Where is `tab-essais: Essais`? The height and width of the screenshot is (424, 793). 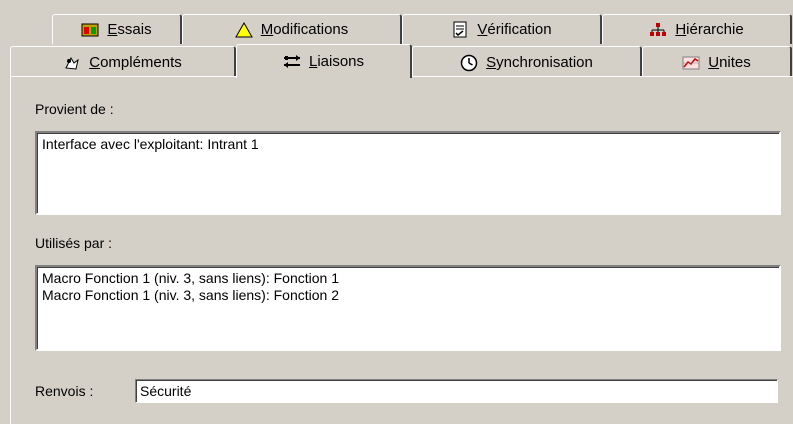
tab-essais: Essais is located at coordinates (117, 29).